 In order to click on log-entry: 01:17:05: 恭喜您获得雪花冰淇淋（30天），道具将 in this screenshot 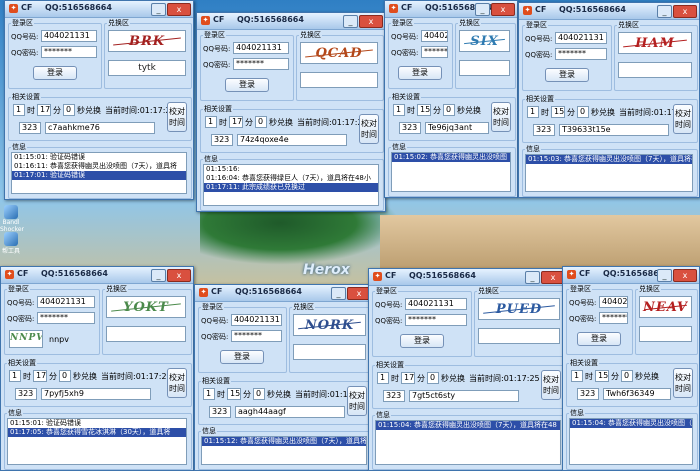, I will do `click(97, 432)`.